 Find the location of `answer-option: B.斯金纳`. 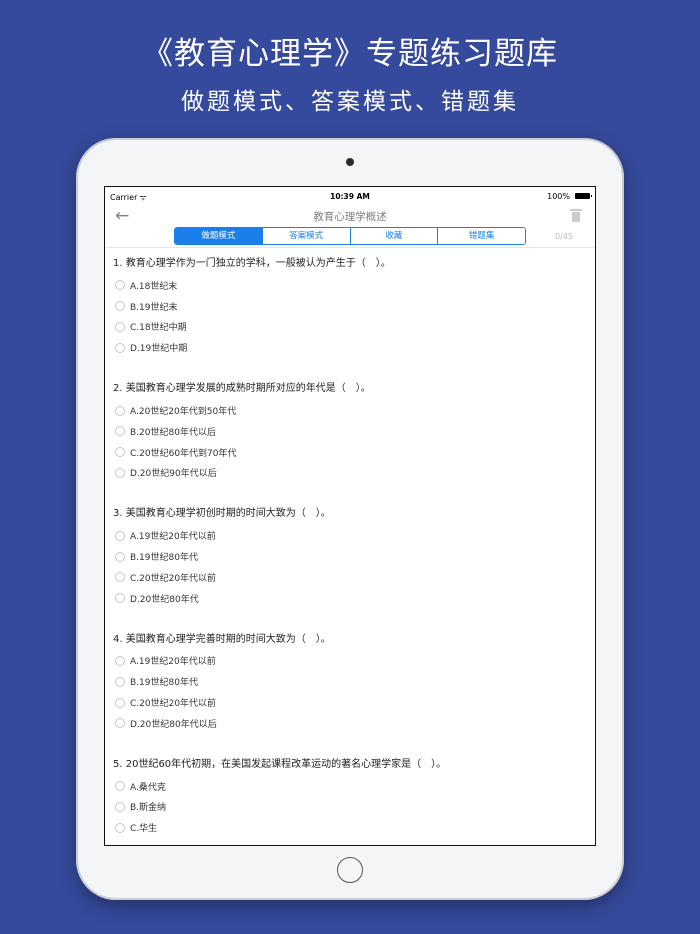

answer-option: B.斯金纳 is located at coordinates (350, 807).